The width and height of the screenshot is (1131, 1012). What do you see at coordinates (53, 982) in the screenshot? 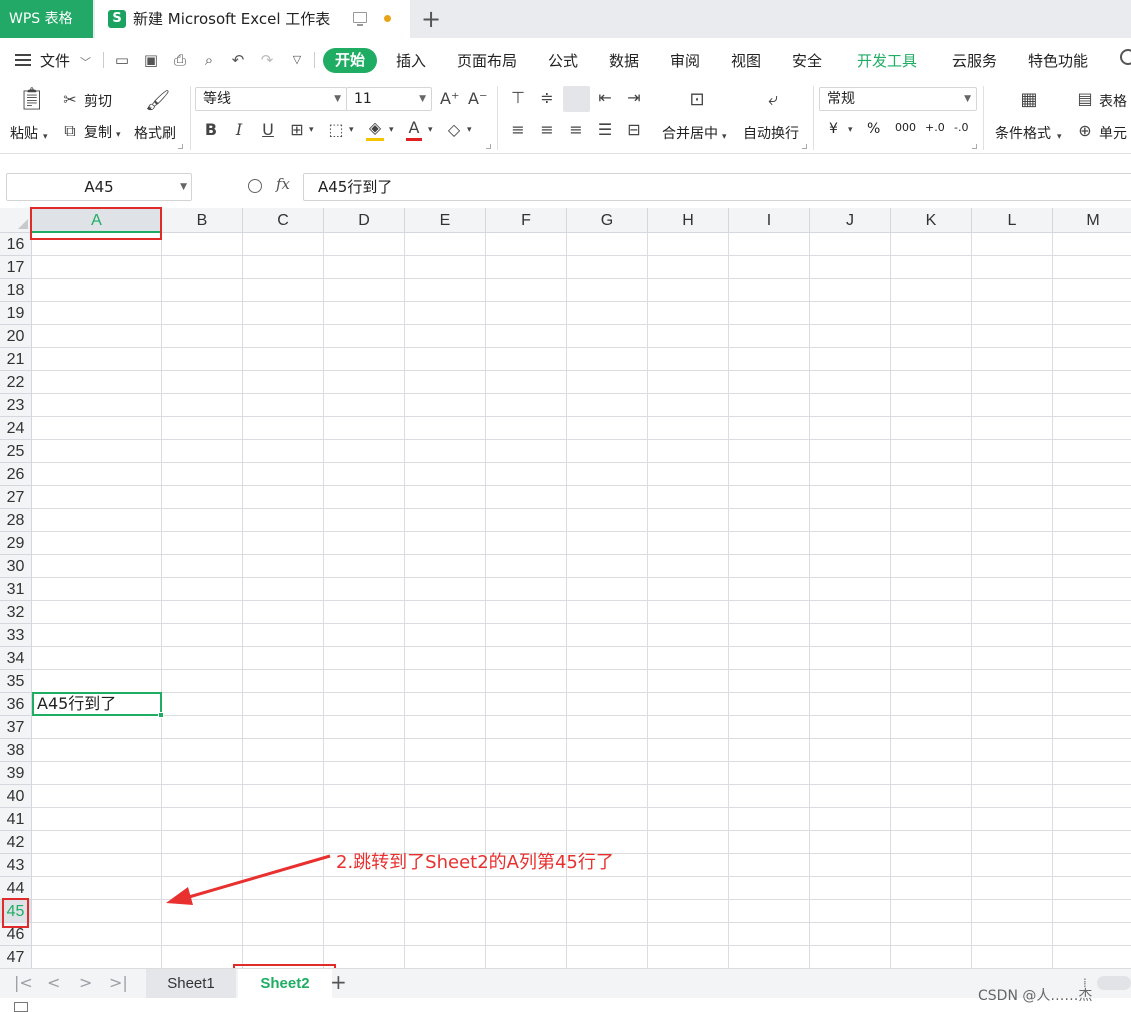
I see `prev-sheet-icon: <` at bounding box center [53, 982].